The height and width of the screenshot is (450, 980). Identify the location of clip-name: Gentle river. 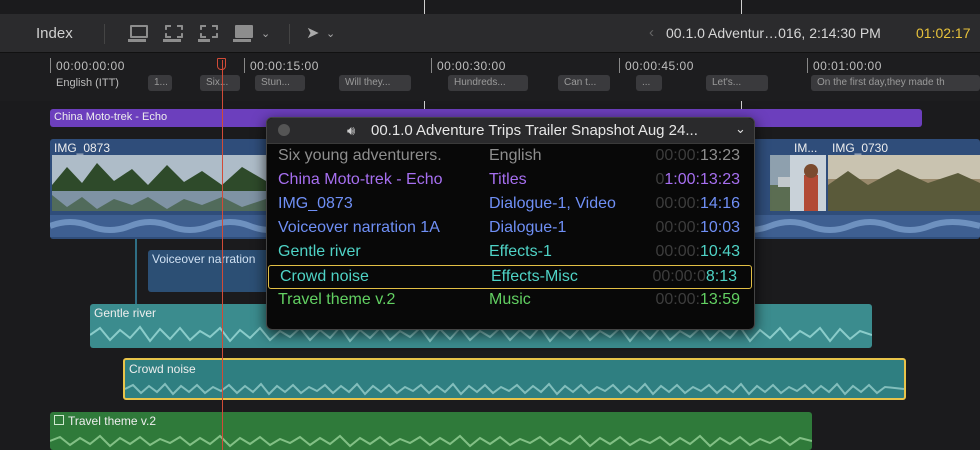
(319, 251).